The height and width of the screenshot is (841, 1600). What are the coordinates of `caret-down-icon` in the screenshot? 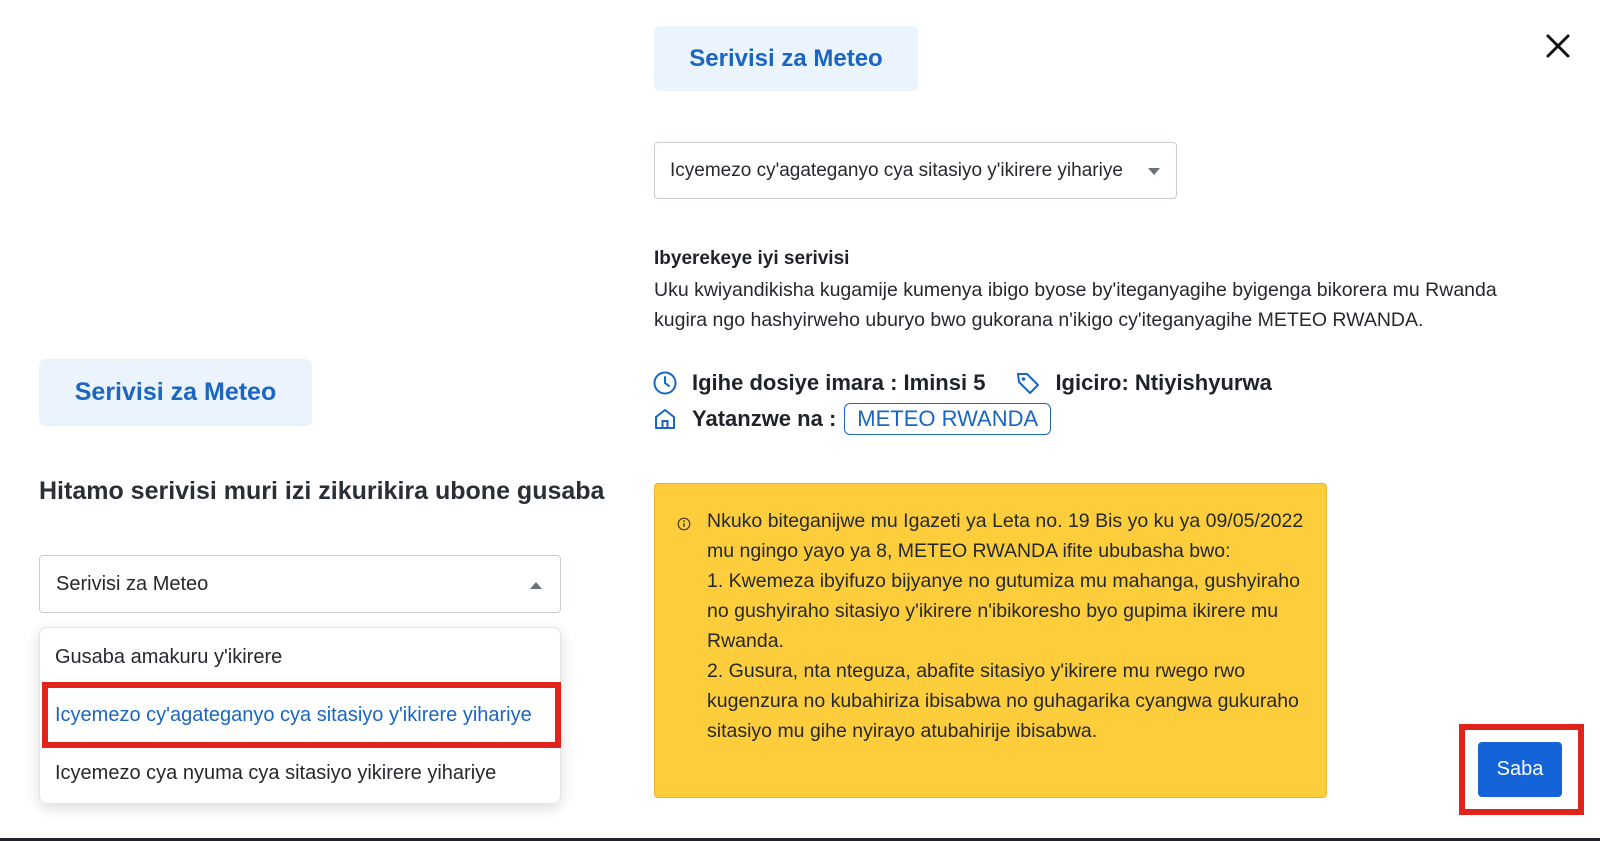 It's located at (1154, 171).